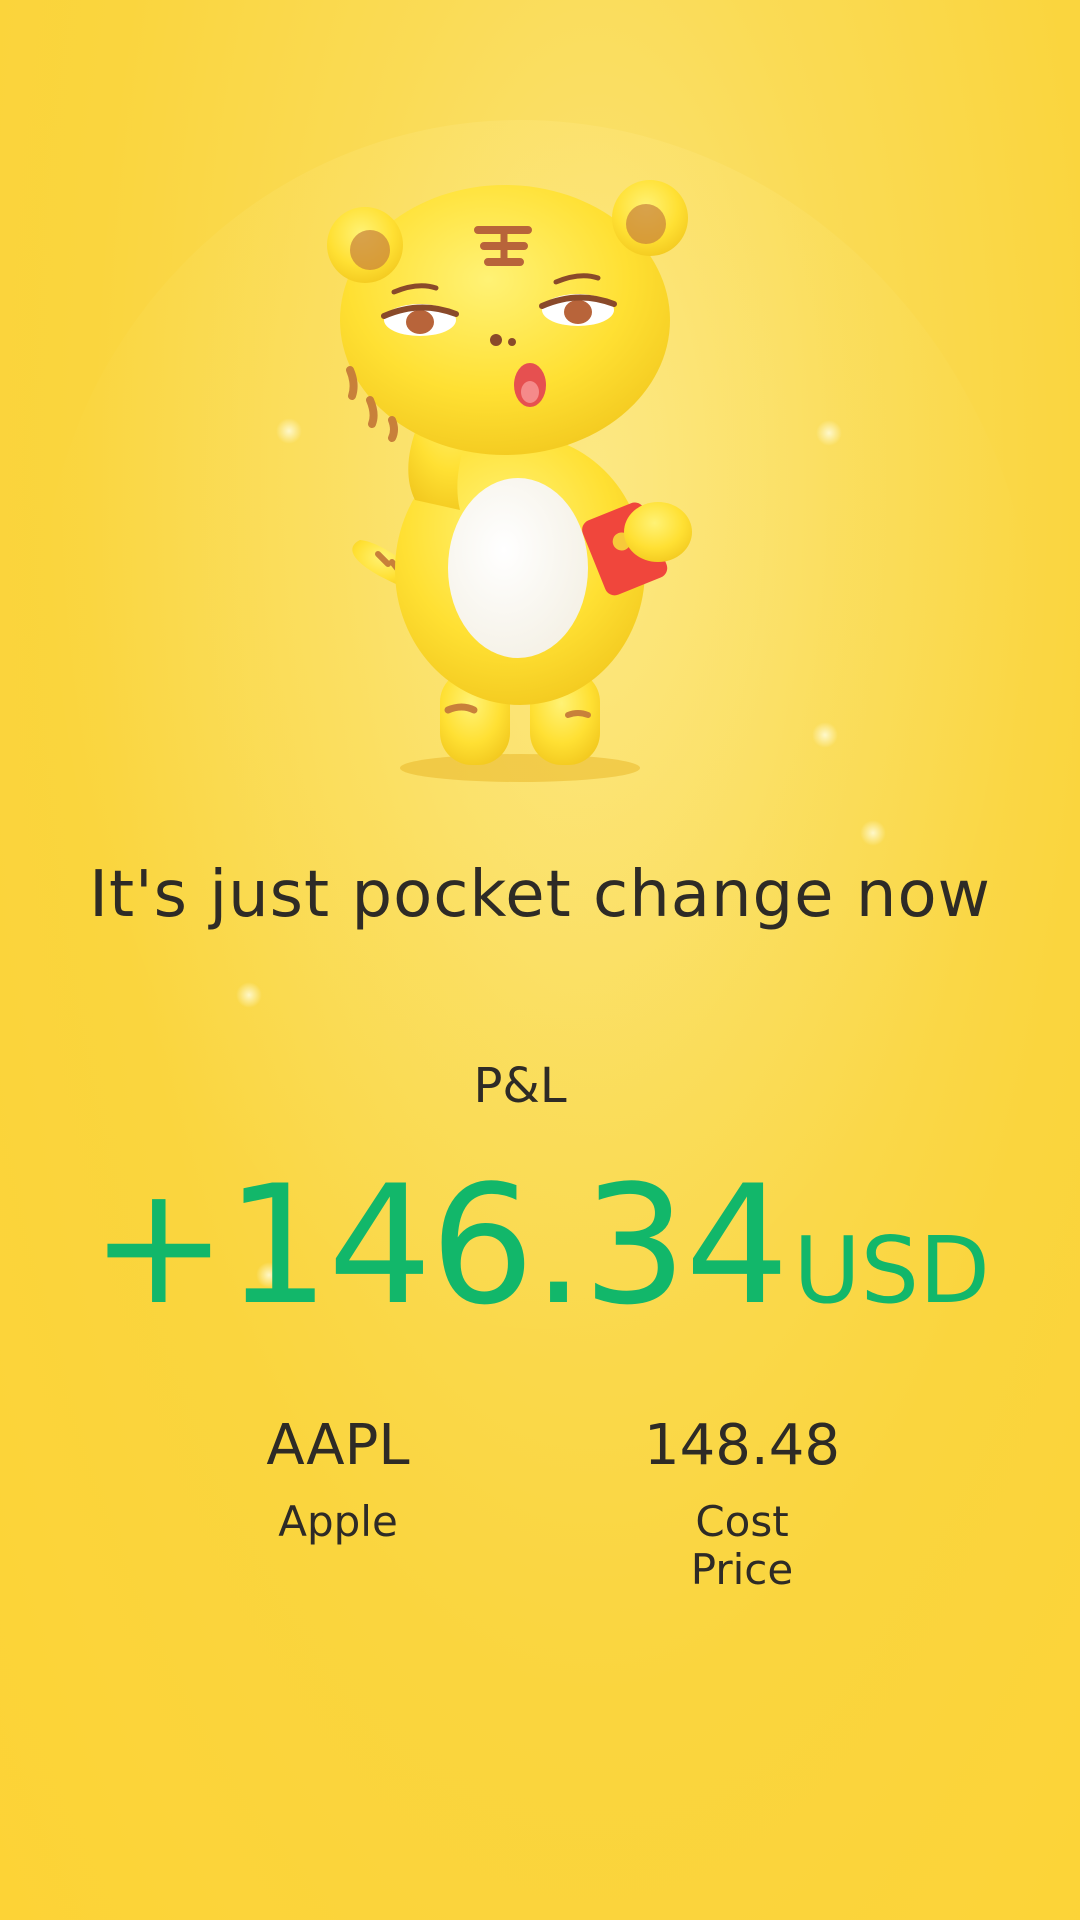  What do you see at coordinates (540, 895) in the screenshot?
I see `headline: It's just pocket change now` at bounding box center [540, 895].